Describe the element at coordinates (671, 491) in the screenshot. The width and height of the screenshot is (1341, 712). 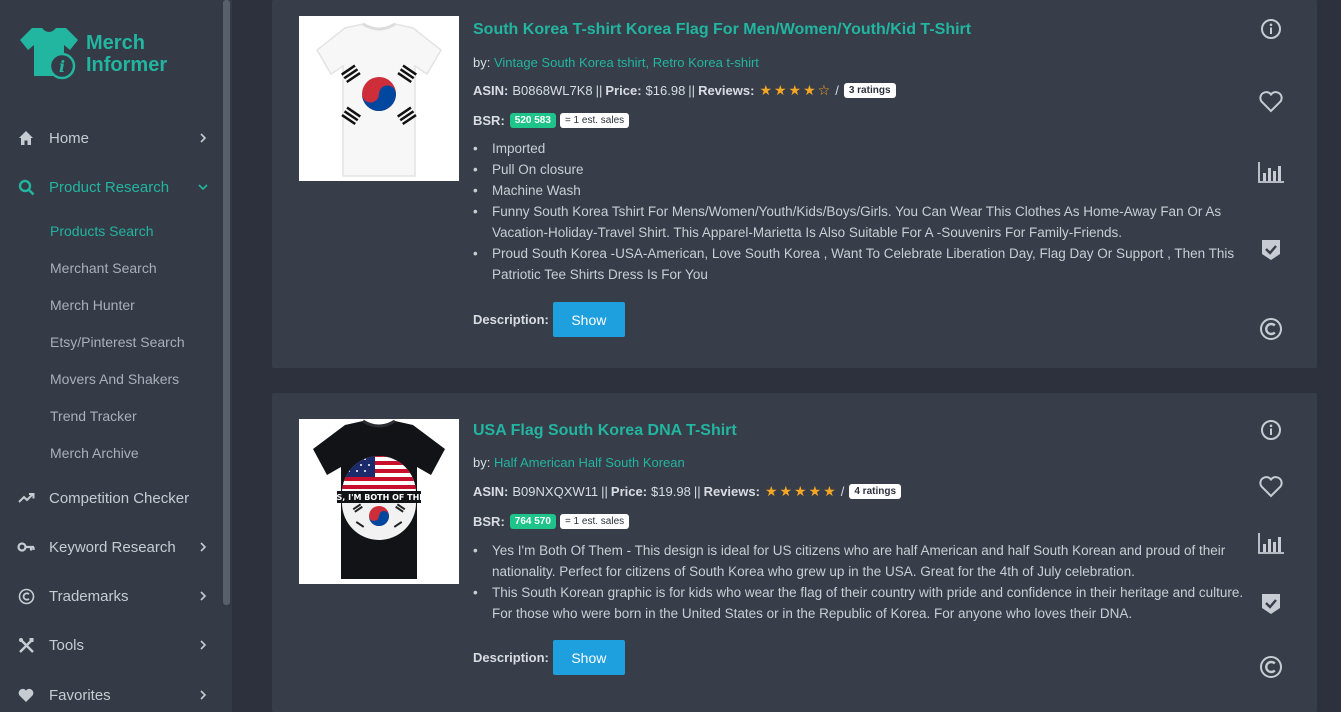
I see `price-value: $19.98` at that location.